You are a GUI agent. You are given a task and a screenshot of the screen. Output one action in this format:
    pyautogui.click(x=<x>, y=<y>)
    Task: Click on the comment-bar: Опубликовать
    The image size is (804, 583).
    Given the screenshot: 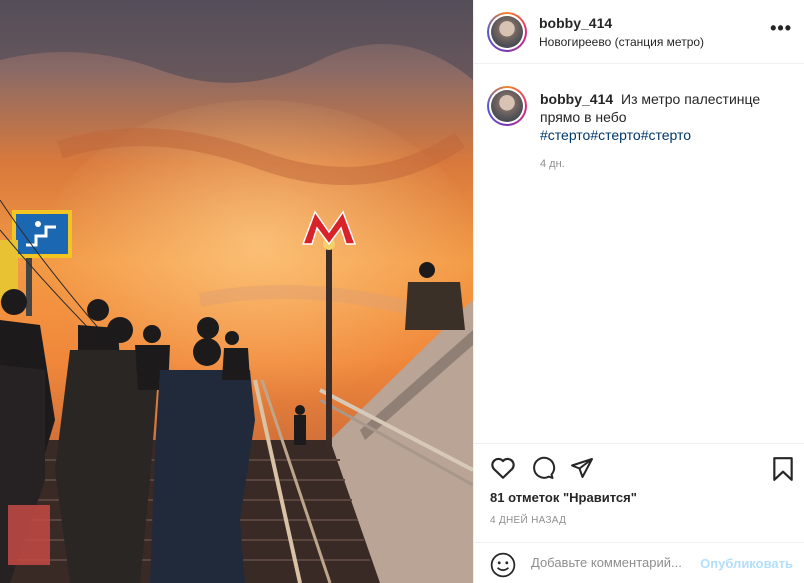 What is the action you would take?
    pyautogui.click(x=639, y=562)
    